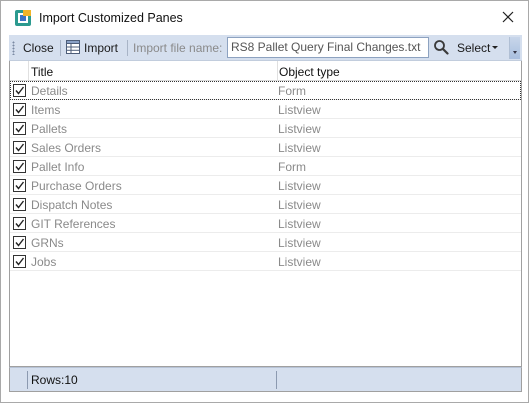 The height and width of the screenshot is (403, 529). Describe the element at coordinates (265, 166) in the screenshot. I see `table-row: Pallet Info Form` at that location.